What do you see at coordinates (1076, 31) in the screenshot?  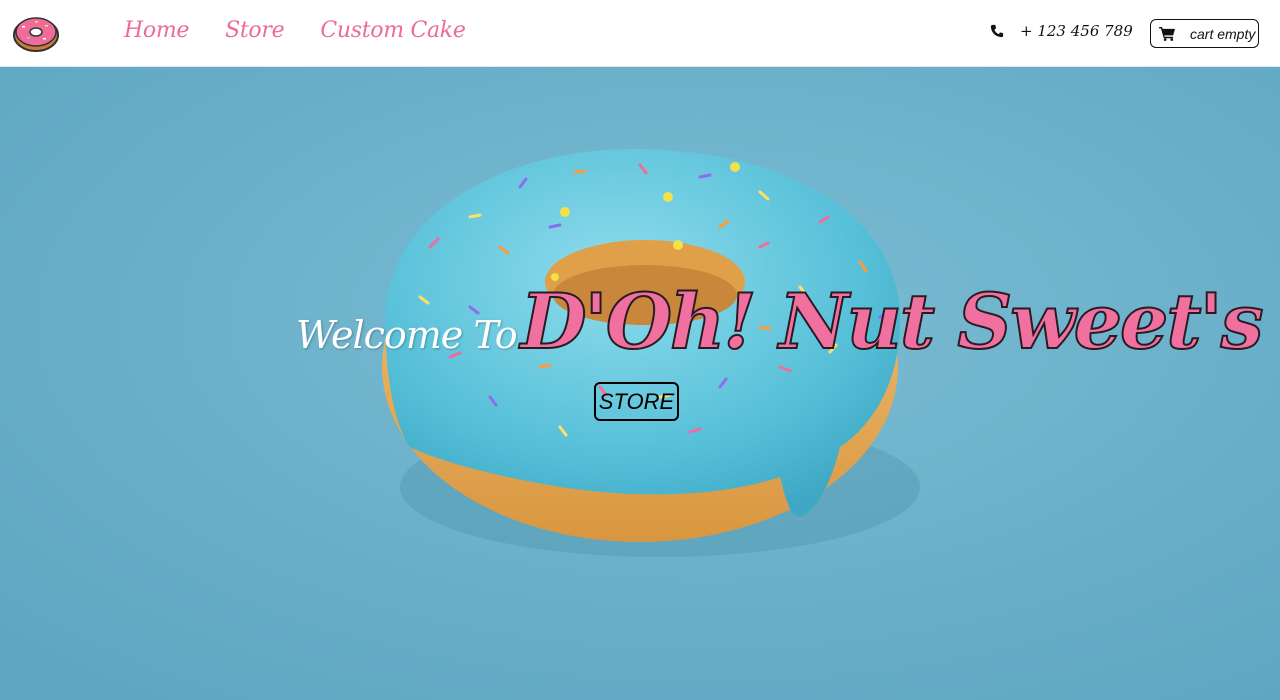 I see `phone-number: + 123 456 789` at bounding box center [1076, 31].